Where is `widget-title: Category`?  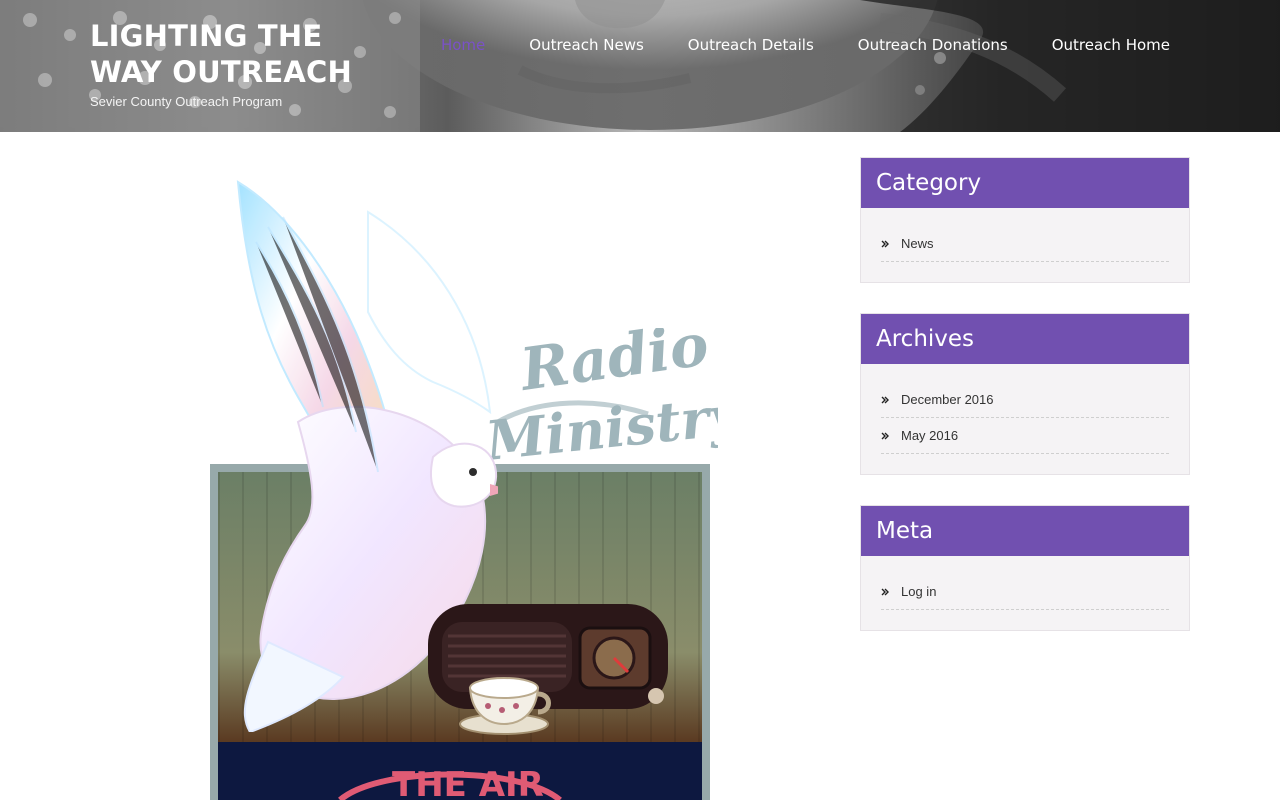
widget-title: Category is located at coordinates (1025, 183).